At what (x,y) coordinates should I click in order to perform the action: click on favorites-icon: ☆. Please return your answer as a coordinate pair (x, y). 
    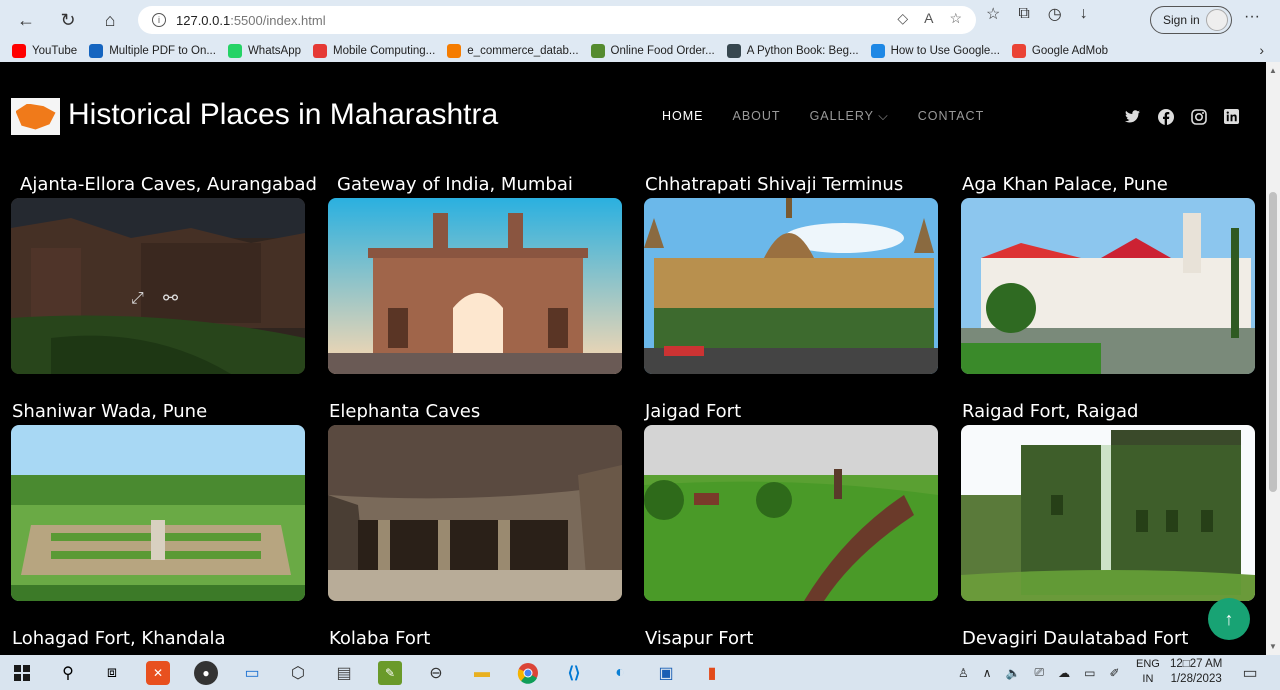
    Looking at the image, I should click on (993, 14).